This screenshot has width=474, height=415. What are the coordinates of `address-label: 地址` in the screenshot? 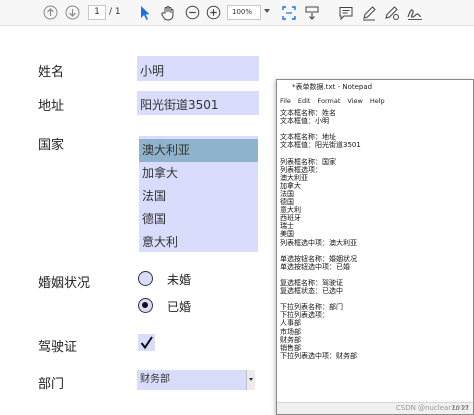 It's located at (51, 106).